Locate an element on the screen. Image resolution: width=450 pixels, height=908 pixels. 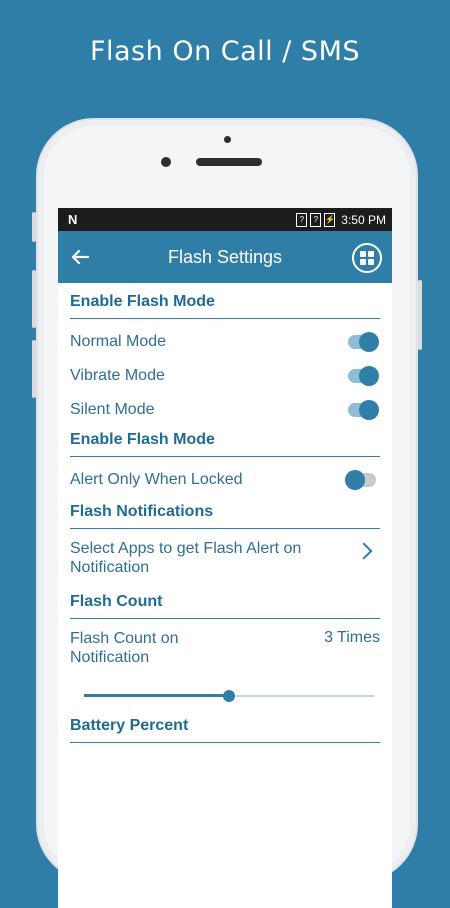
silent-mode-label: Silent Mode is located at coordinates (112, 409).